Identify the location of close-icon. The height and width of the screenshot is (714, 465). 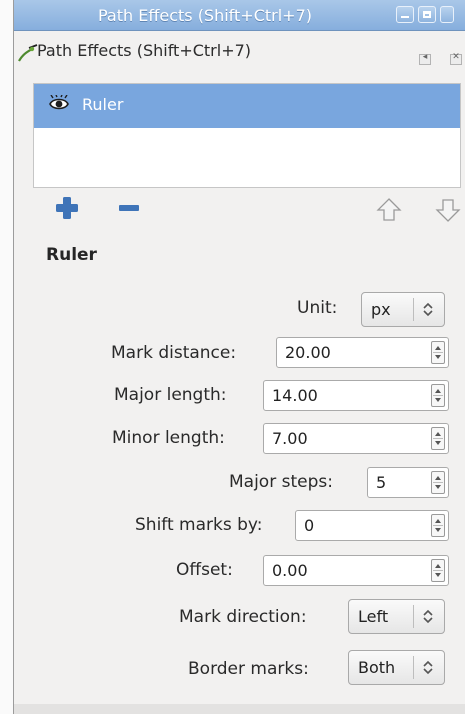
(447, 14).